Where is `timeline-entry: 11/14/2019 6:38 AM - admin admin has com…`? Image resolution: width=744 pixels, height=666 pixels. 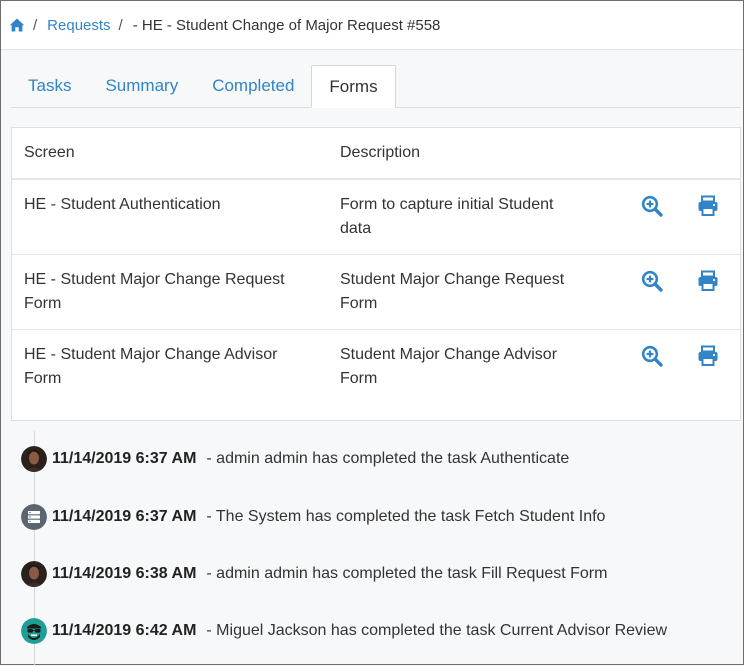 timeline-entry: 11/14/2019 6:38 AM - admin admin has com… is located at coordinates (314, 574).